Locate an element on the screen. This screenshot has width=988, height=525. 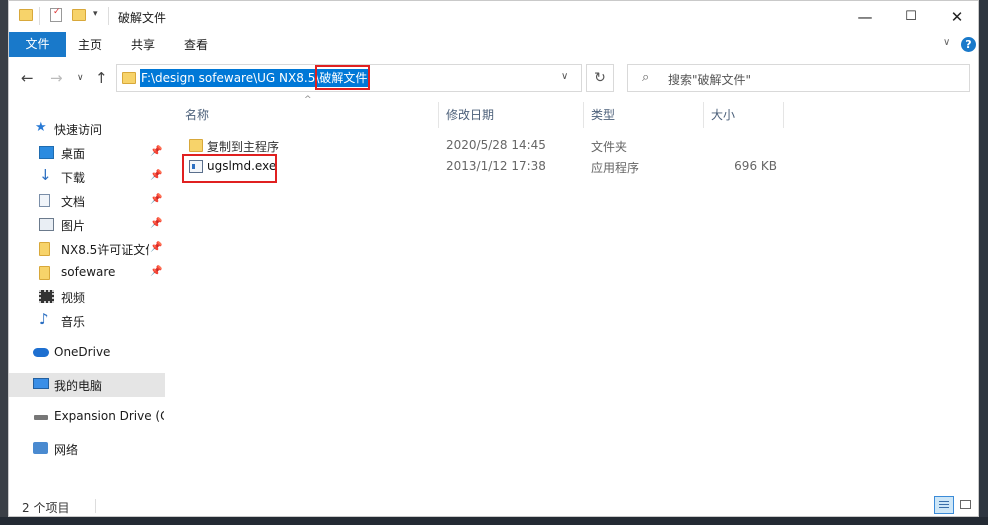
minimize-button: — is located at coordinates (865, 16).